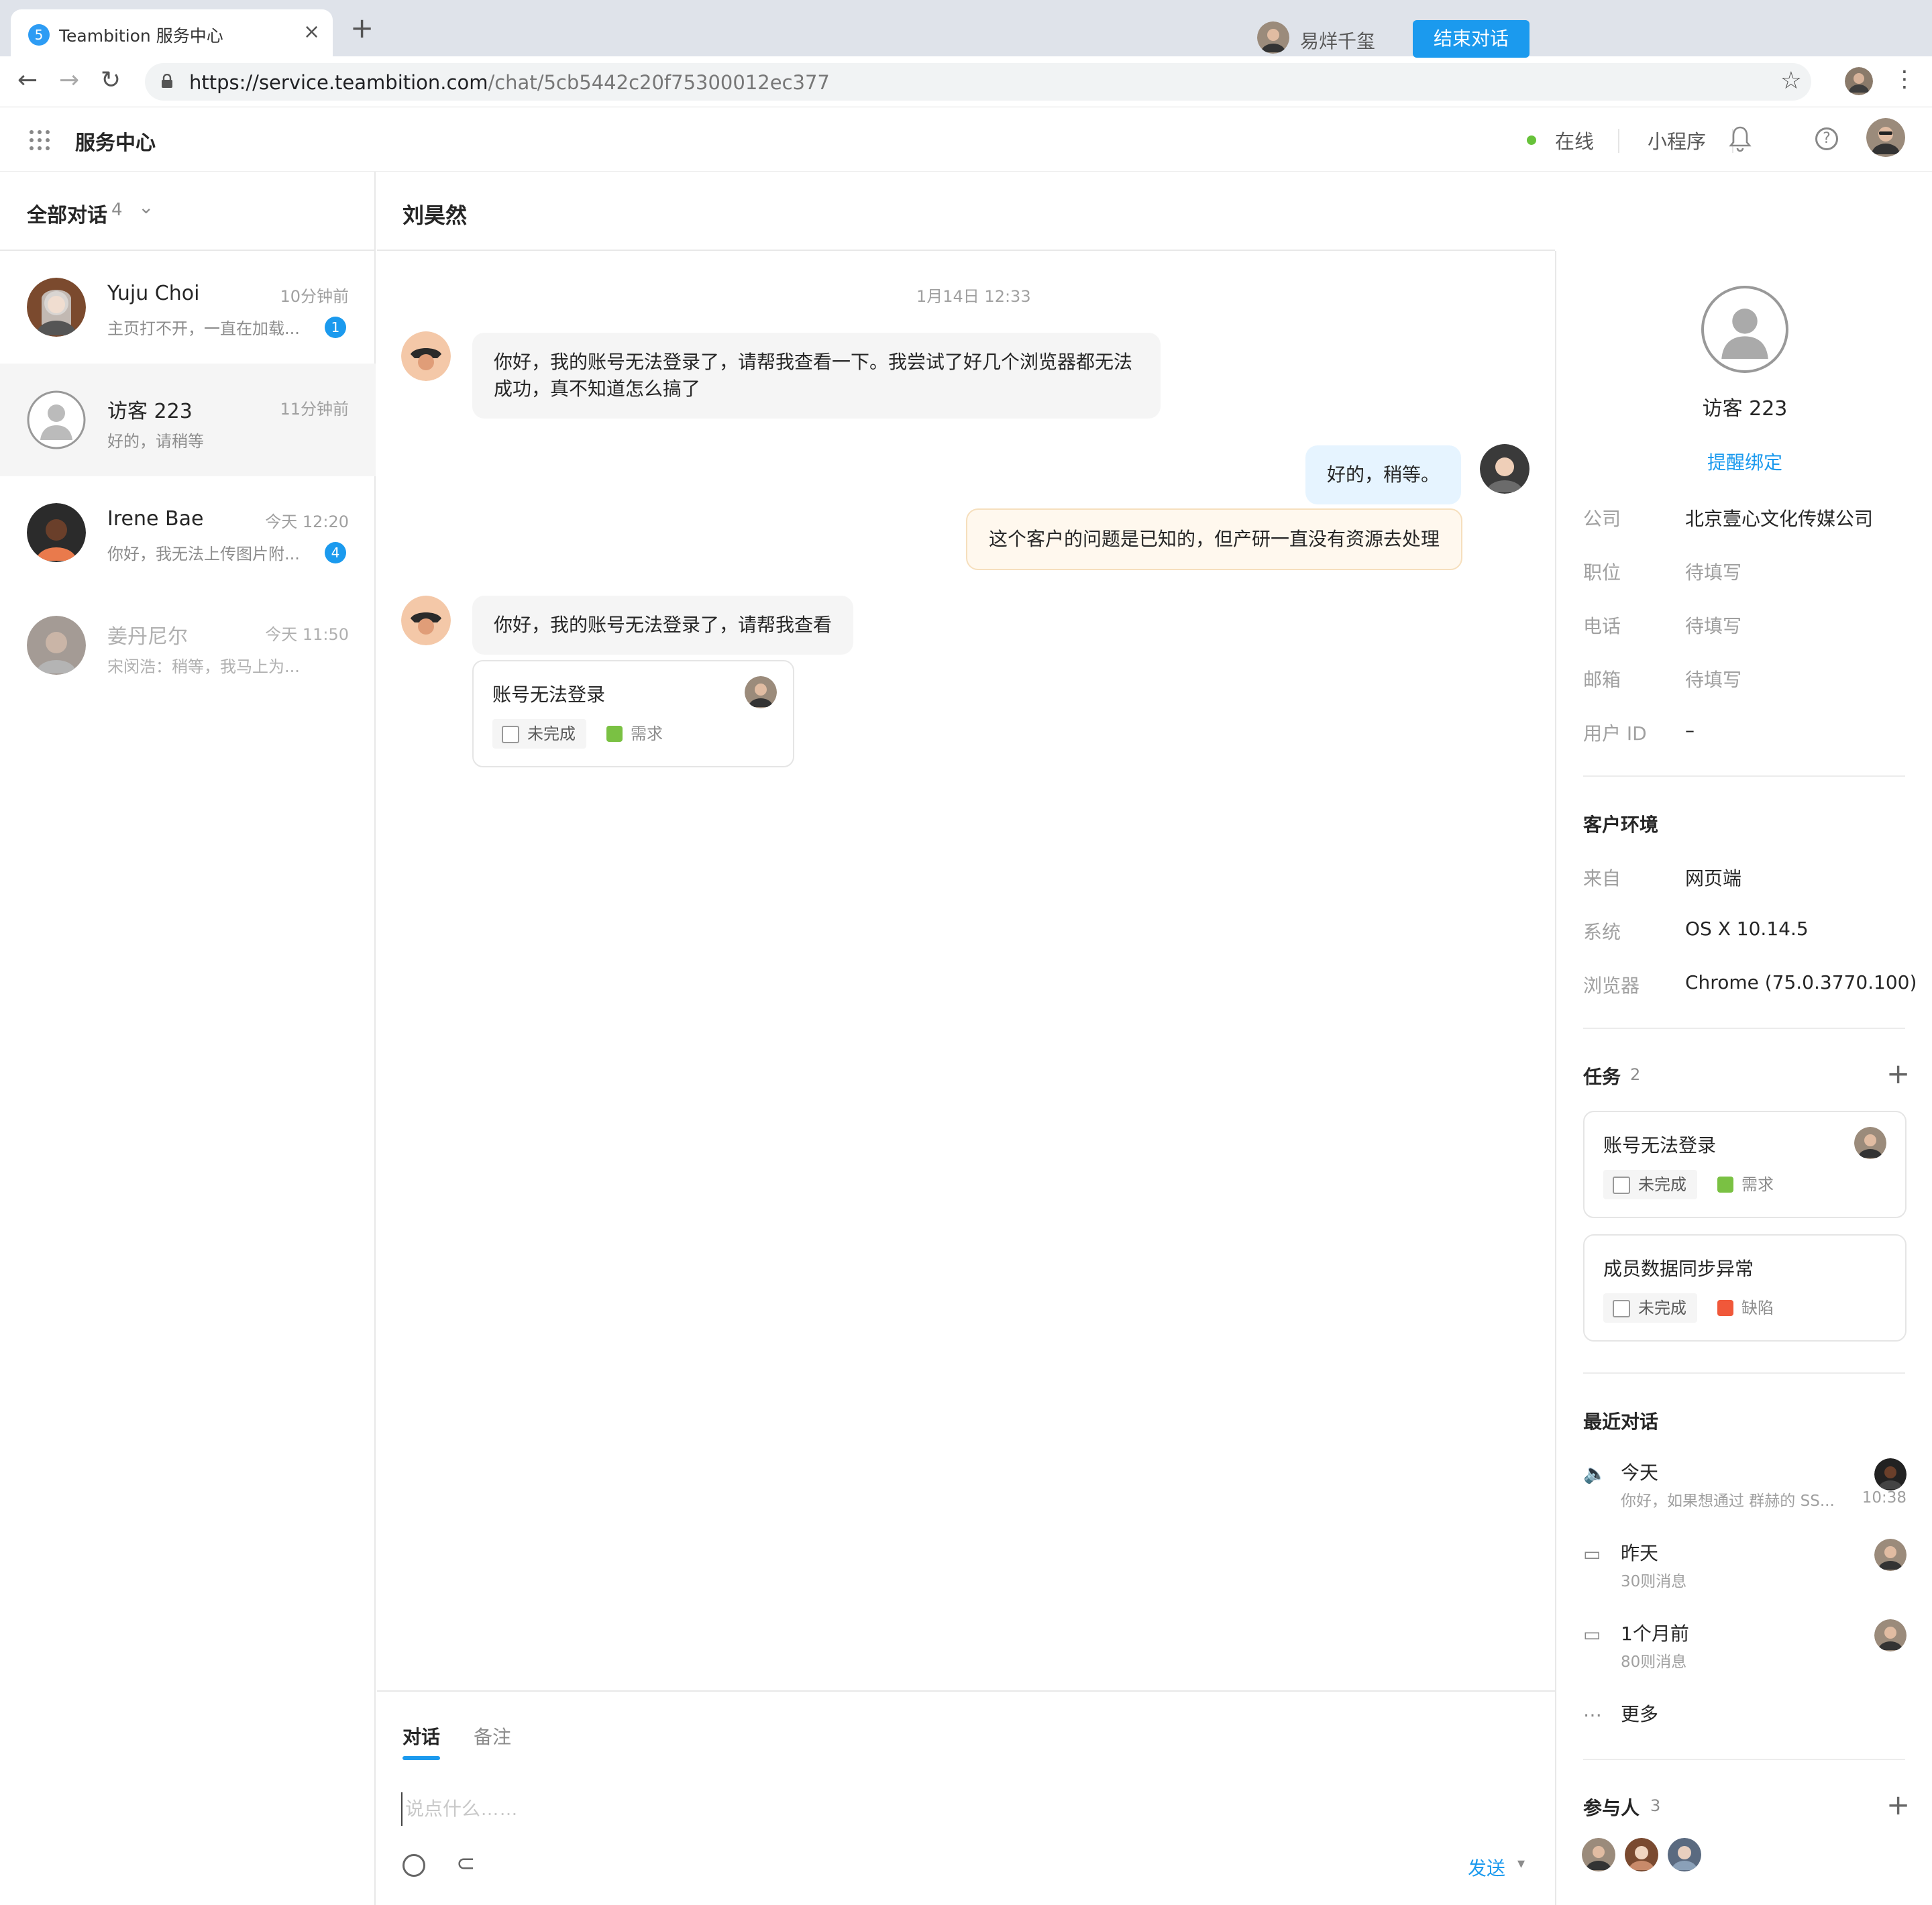 The image size is (1932, 1905). What do you see at coordinates (362, 28) in the screenshot?
I see `new-tab-icon: +` at bounding box center [362, 28].